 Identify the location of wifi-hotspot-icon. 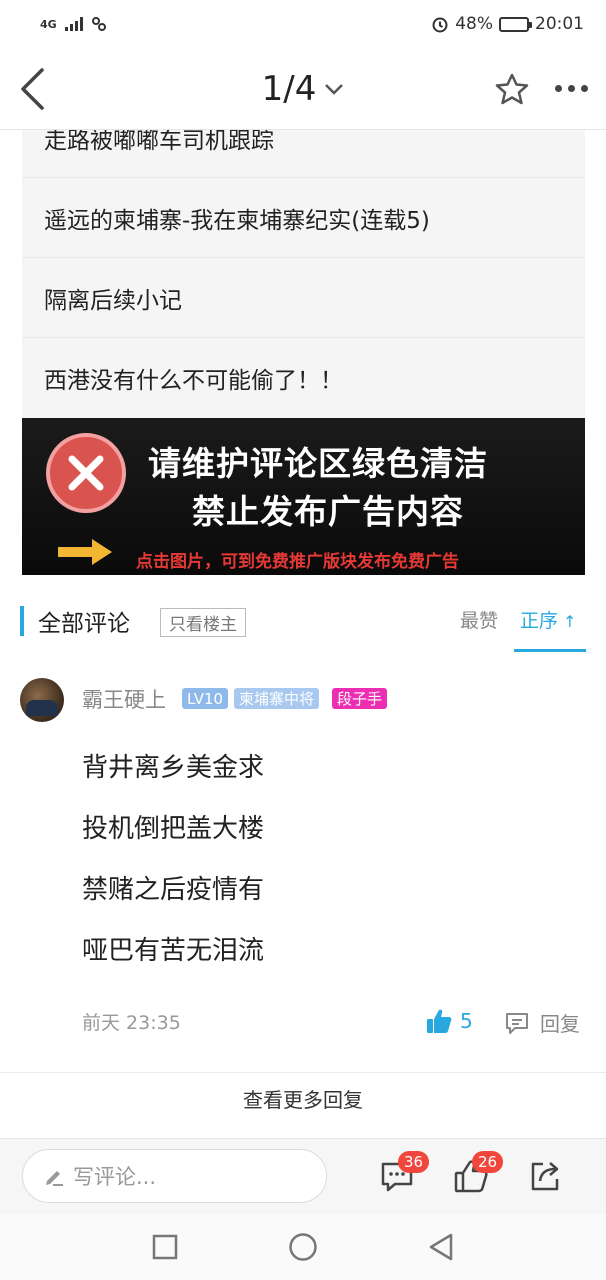
(98, 24).